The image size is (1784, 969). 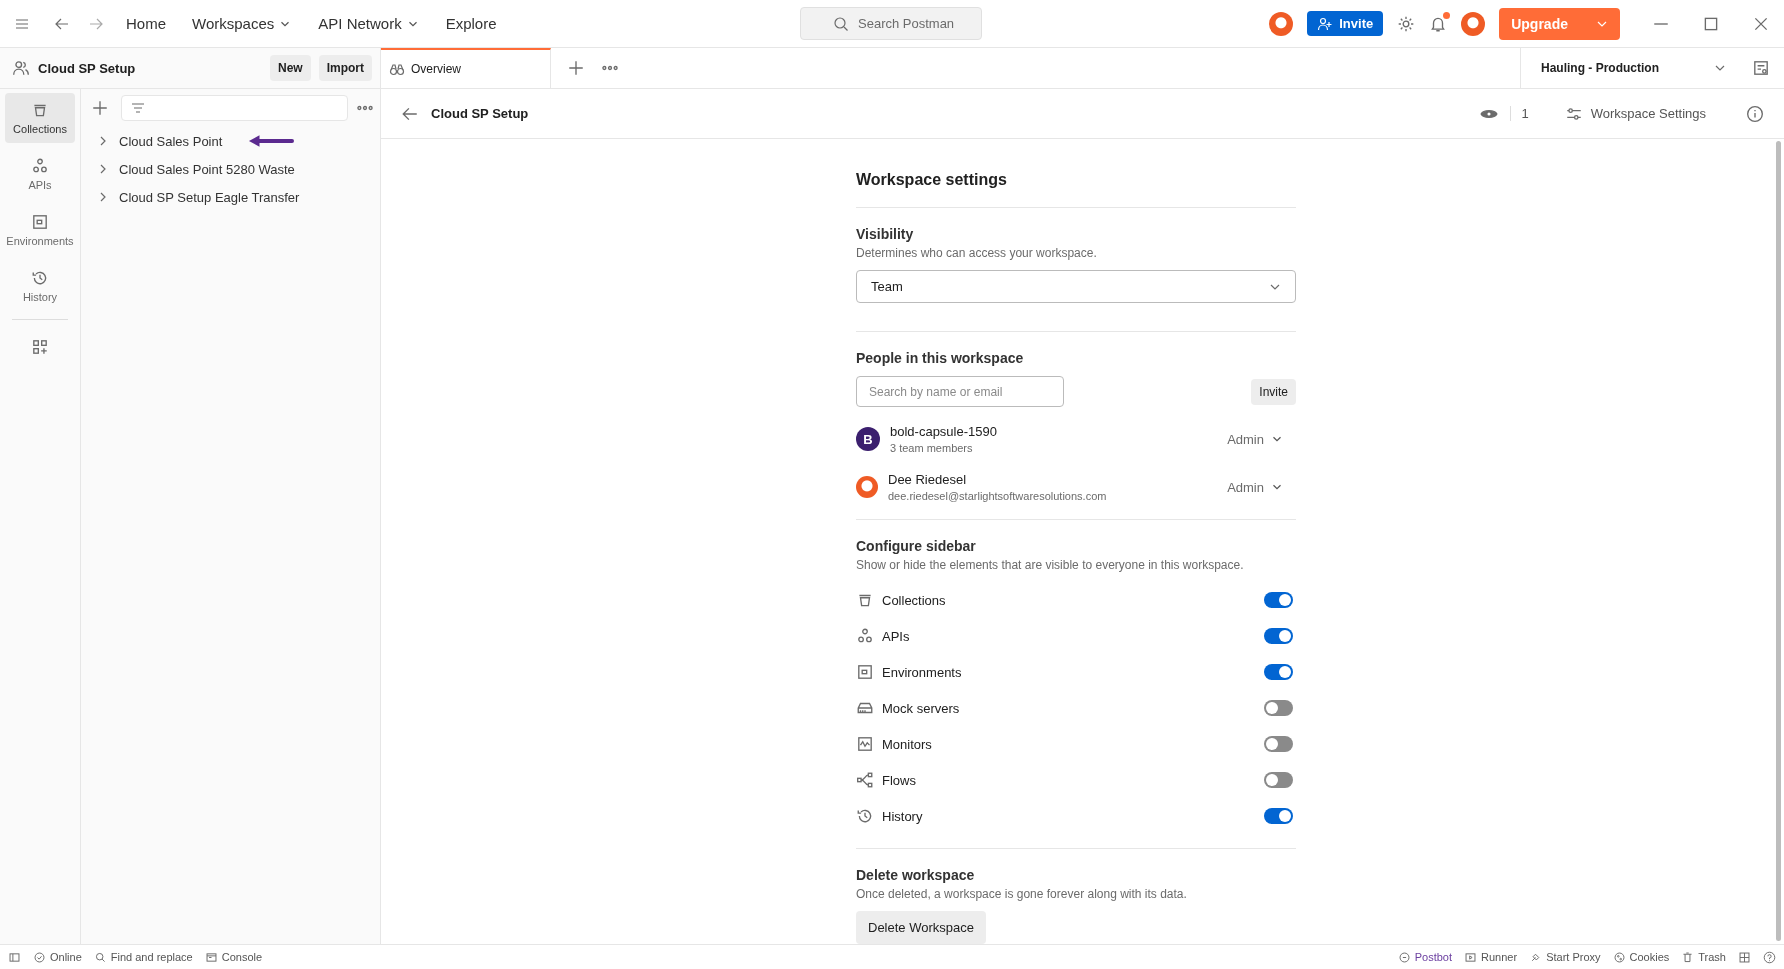 I want to click on status-bar-item: Online, so click(x=57, y=957).